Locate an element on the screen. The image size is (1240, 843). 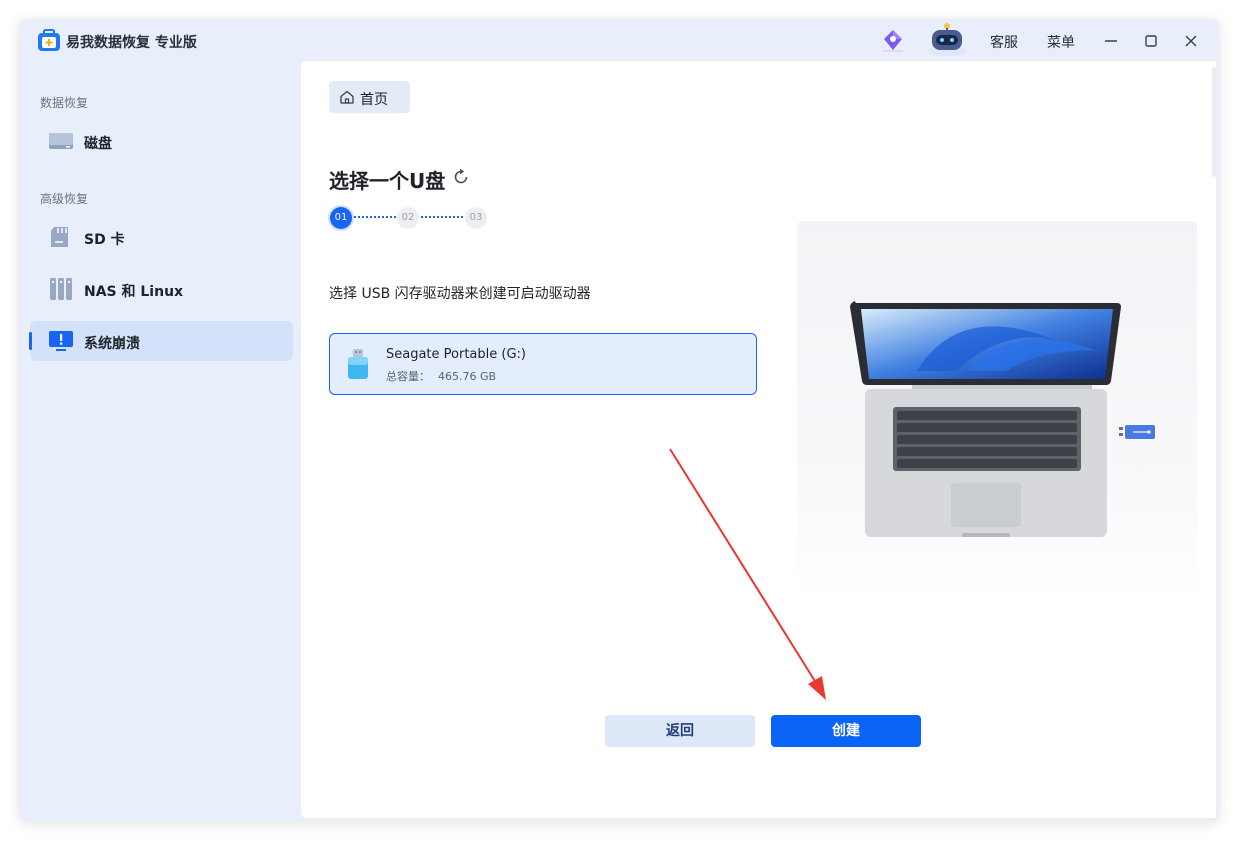
sidebar-item-sd-card: SD 卡 is located at coordinates (161, 237).